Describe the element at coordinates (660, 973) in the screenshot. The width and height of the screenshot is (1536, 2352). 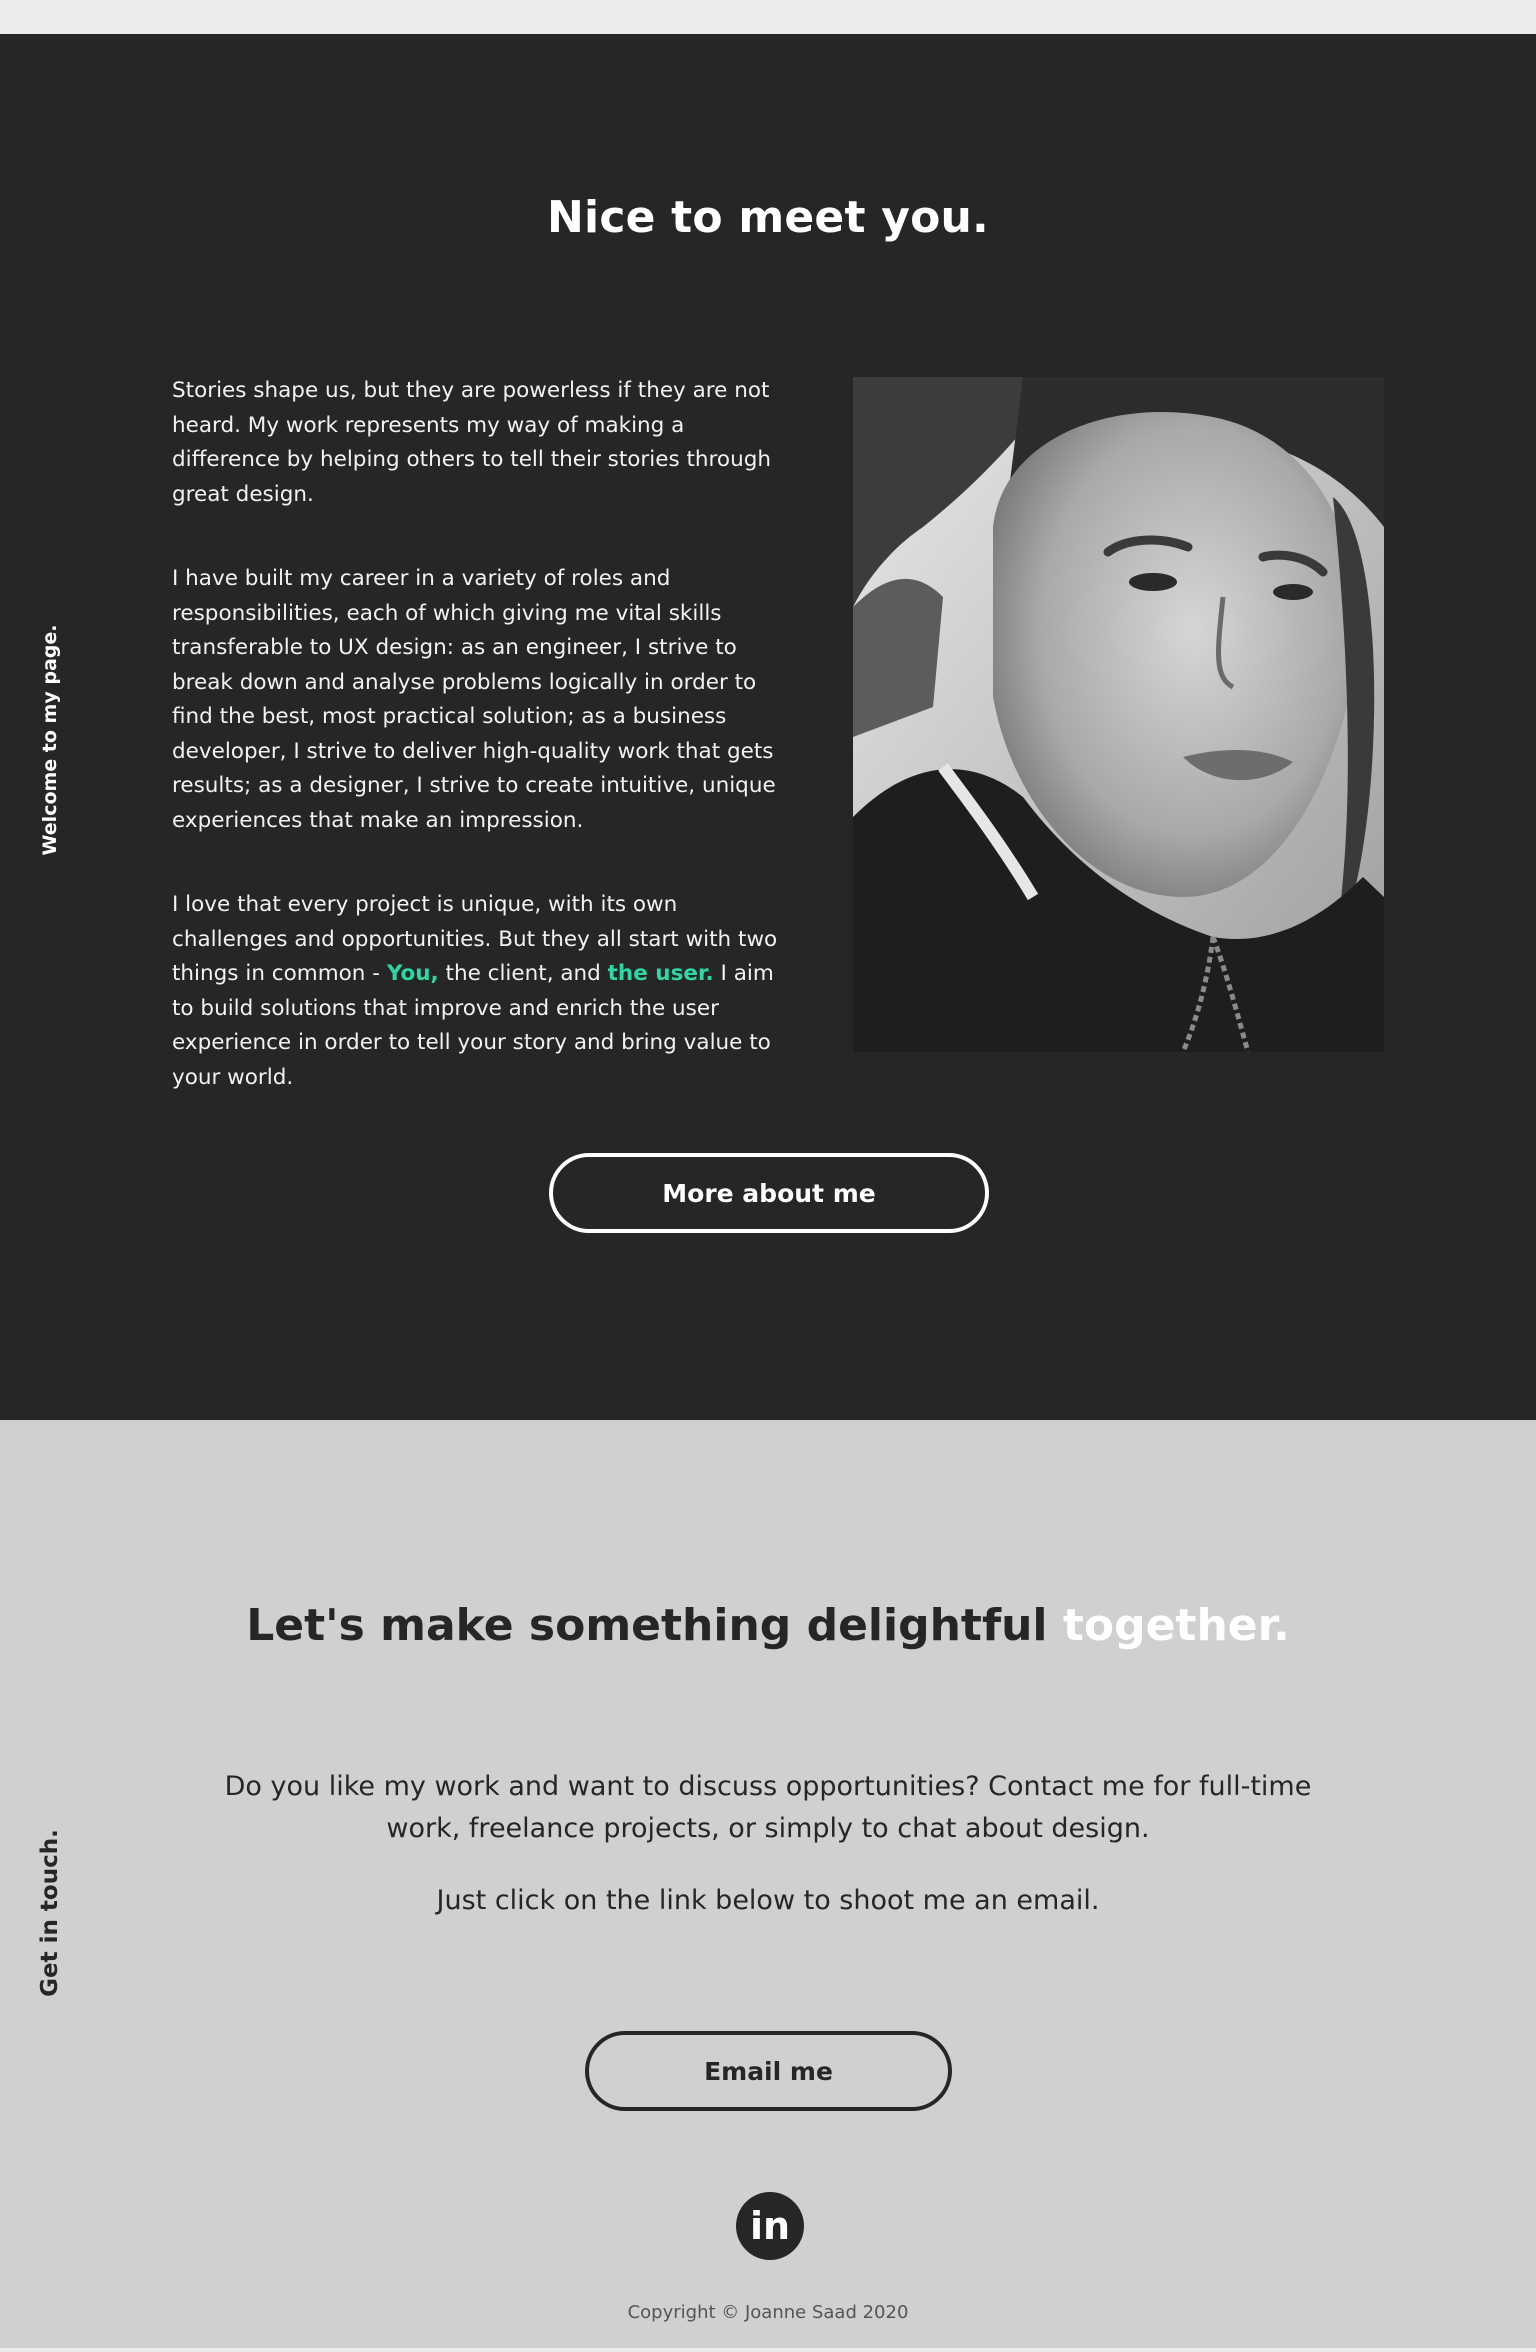
I see `highlight-user: the user.` at that location.